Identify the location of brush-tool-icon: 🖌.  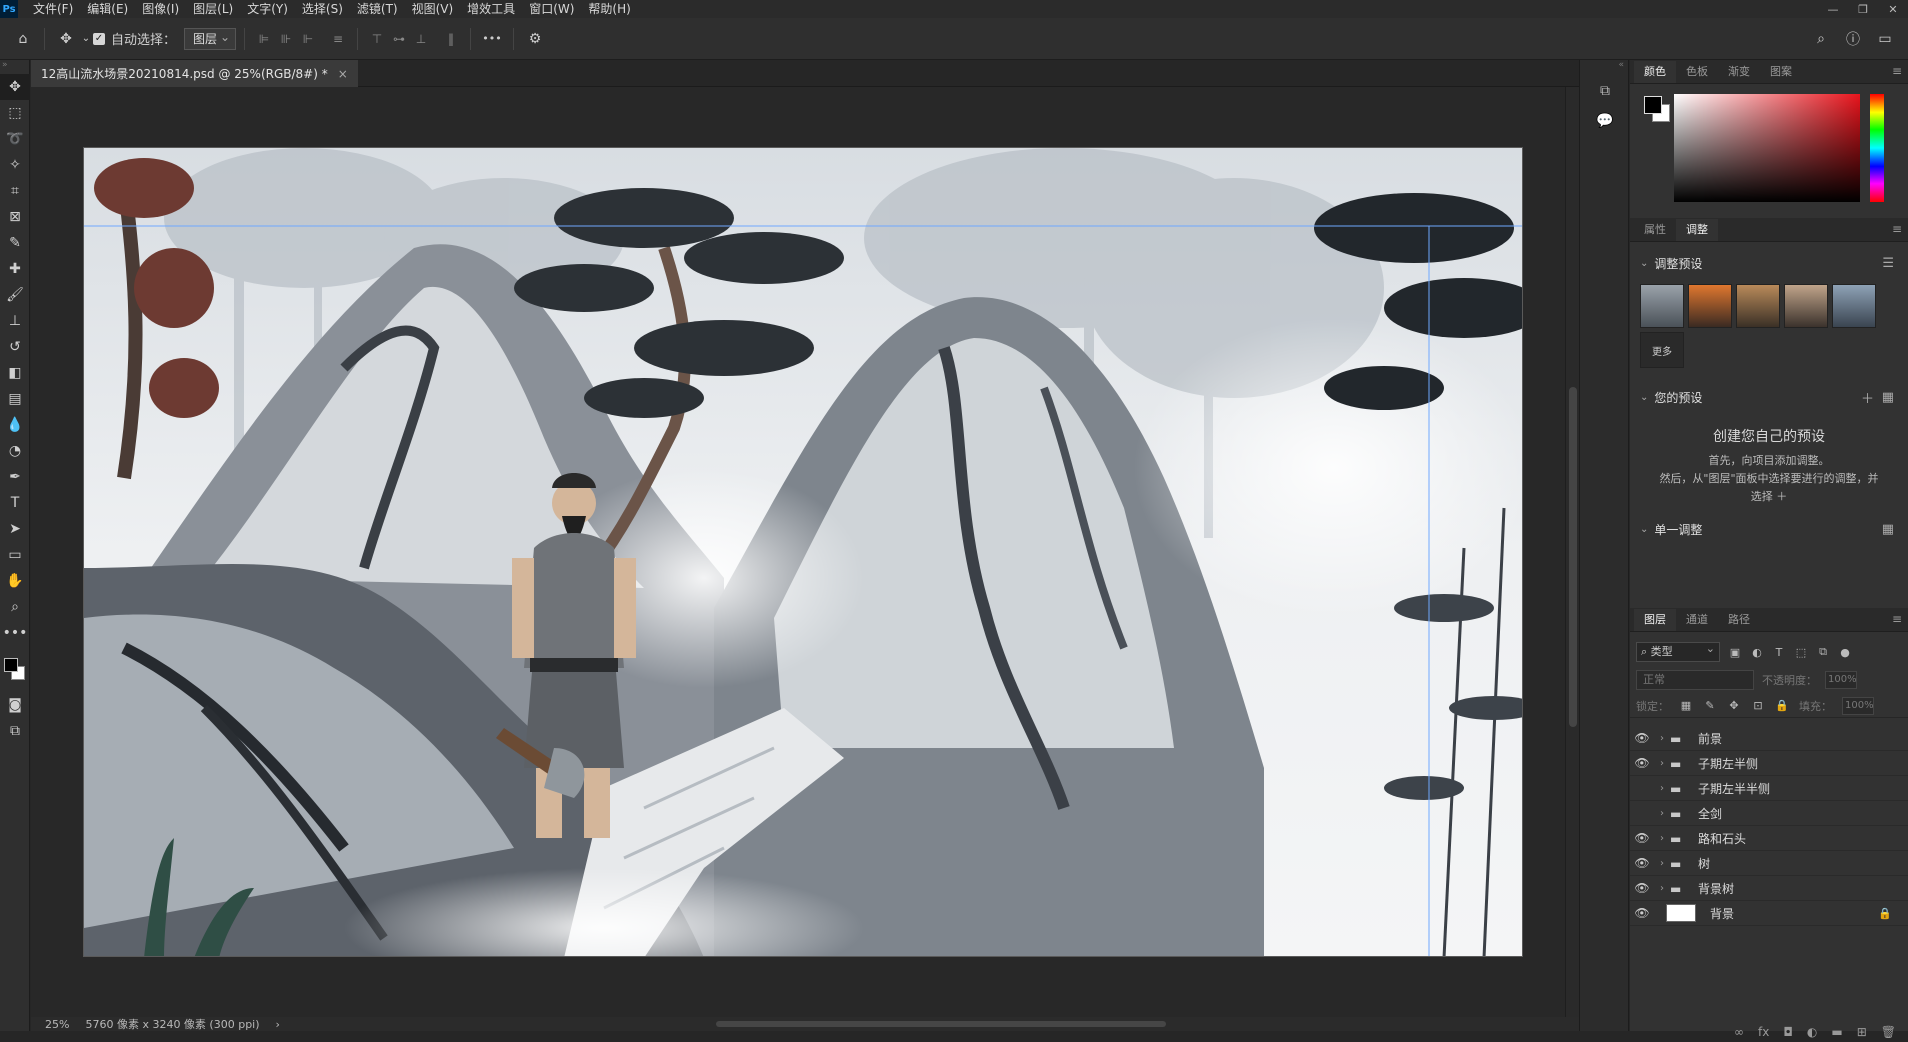
(15, 295).